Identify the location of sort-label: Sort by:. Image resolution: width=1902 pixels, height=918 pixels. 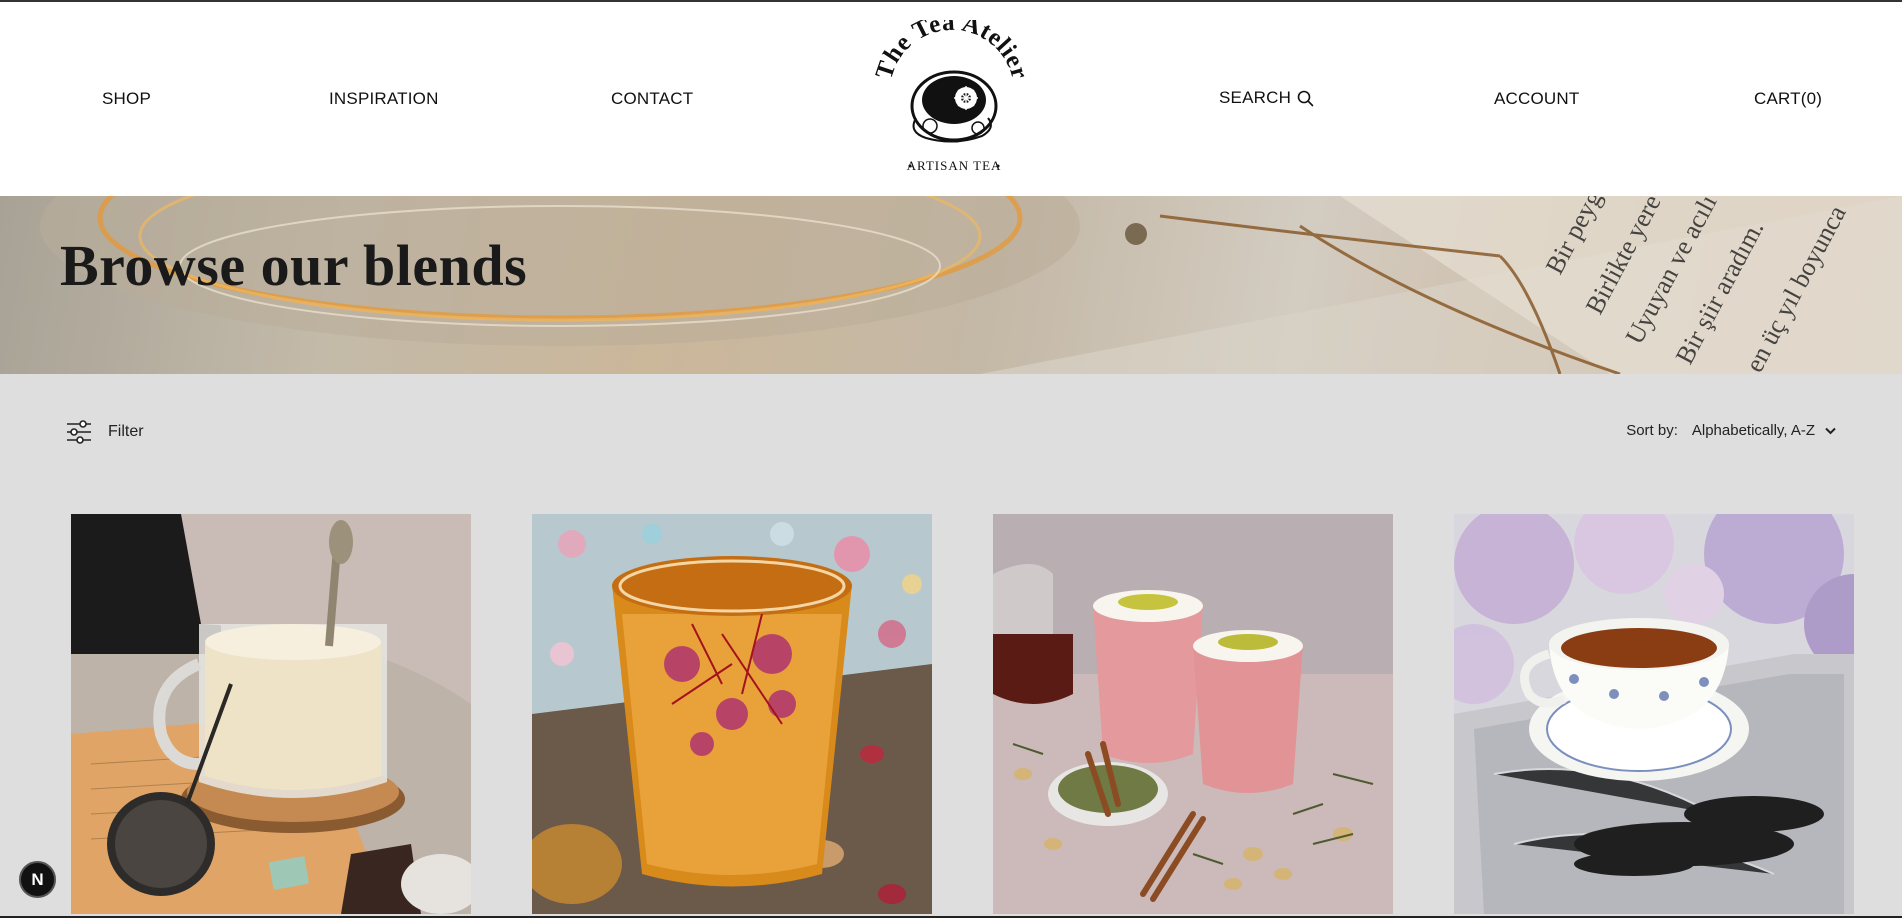
(1652, 430).